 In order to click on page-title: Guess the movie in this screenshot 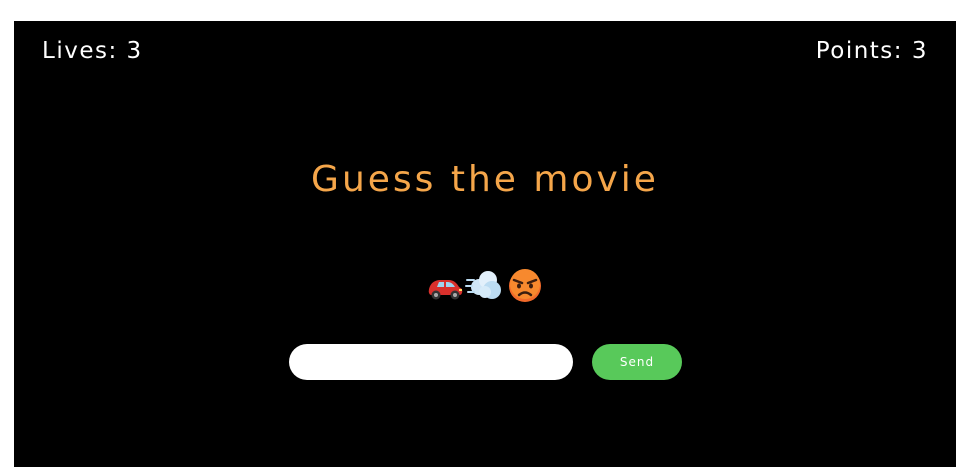, I will do `click(485, 179)`.